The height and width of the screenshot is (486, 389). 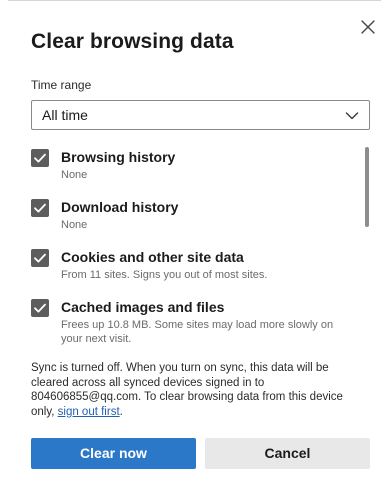 What do you see at coordinates (40, 258) in the screenshot?
I see `cookies-checkbox` at bounding box center [40, 258].